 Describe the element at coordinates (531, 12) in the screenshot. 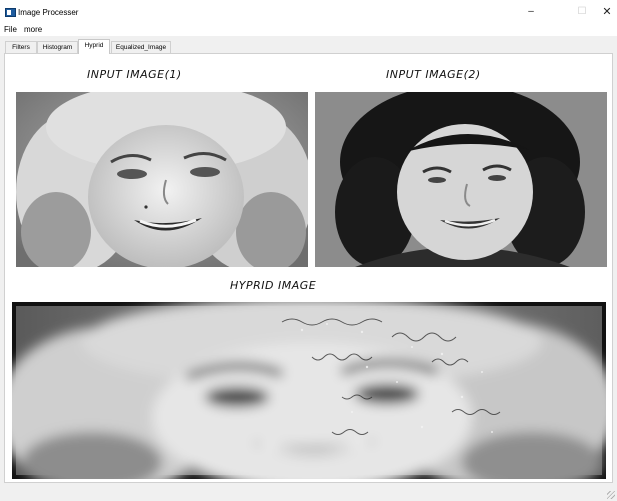

I see `minimize-button: –` at that location.